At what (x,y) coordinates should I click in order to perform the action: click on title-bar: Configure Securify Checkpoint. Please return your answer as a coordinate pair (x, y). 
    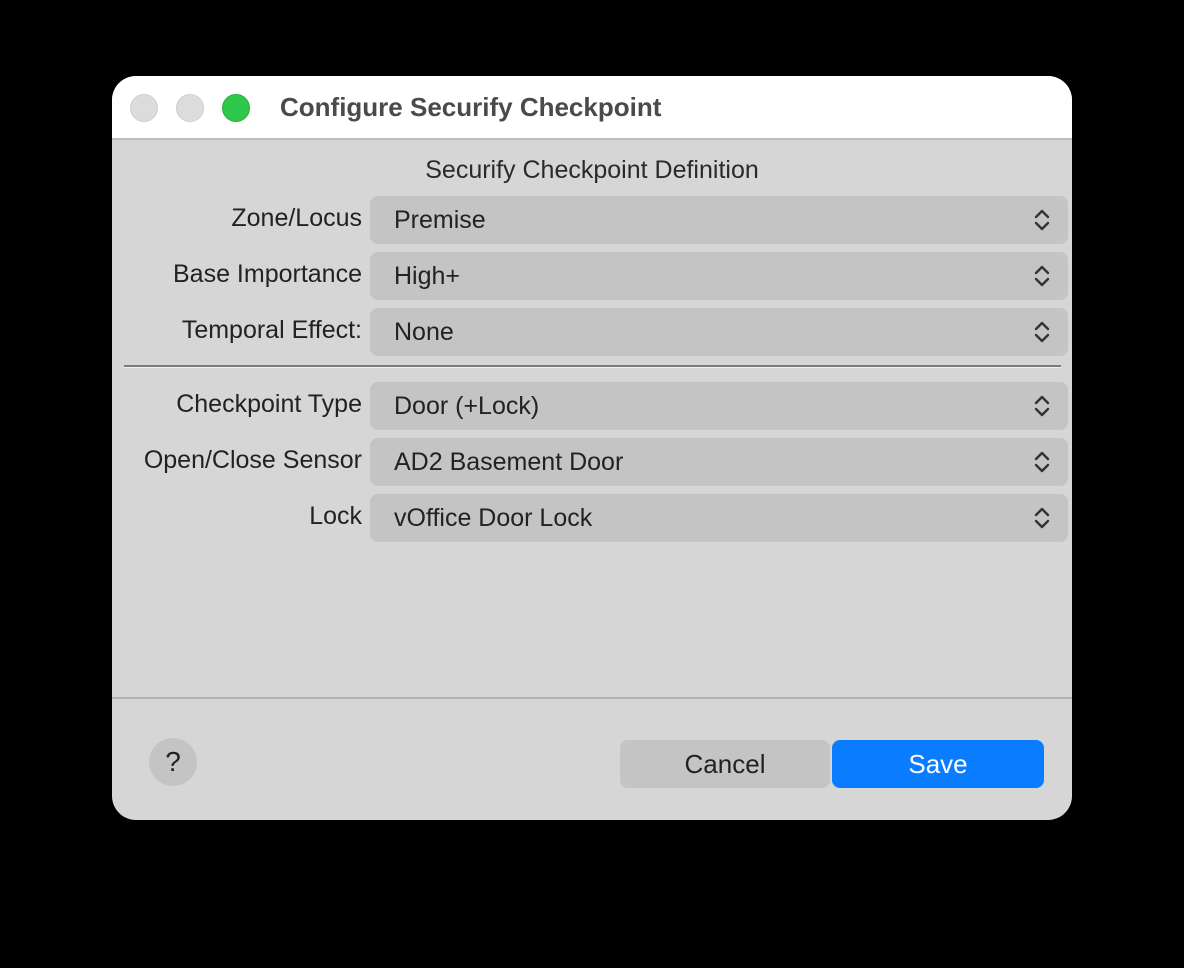
    Looking at the image, I should click on (592, 108).